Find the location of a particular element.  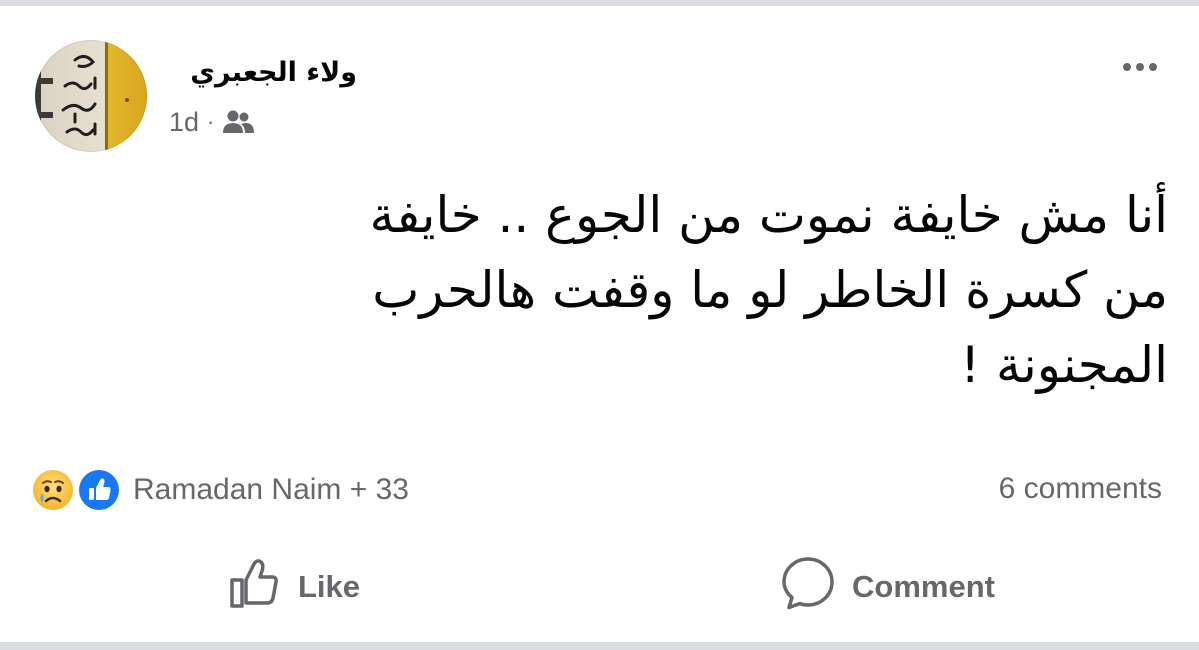

reactors-text: Ramadan Naim + 33 is located at coordinates (271, 490).